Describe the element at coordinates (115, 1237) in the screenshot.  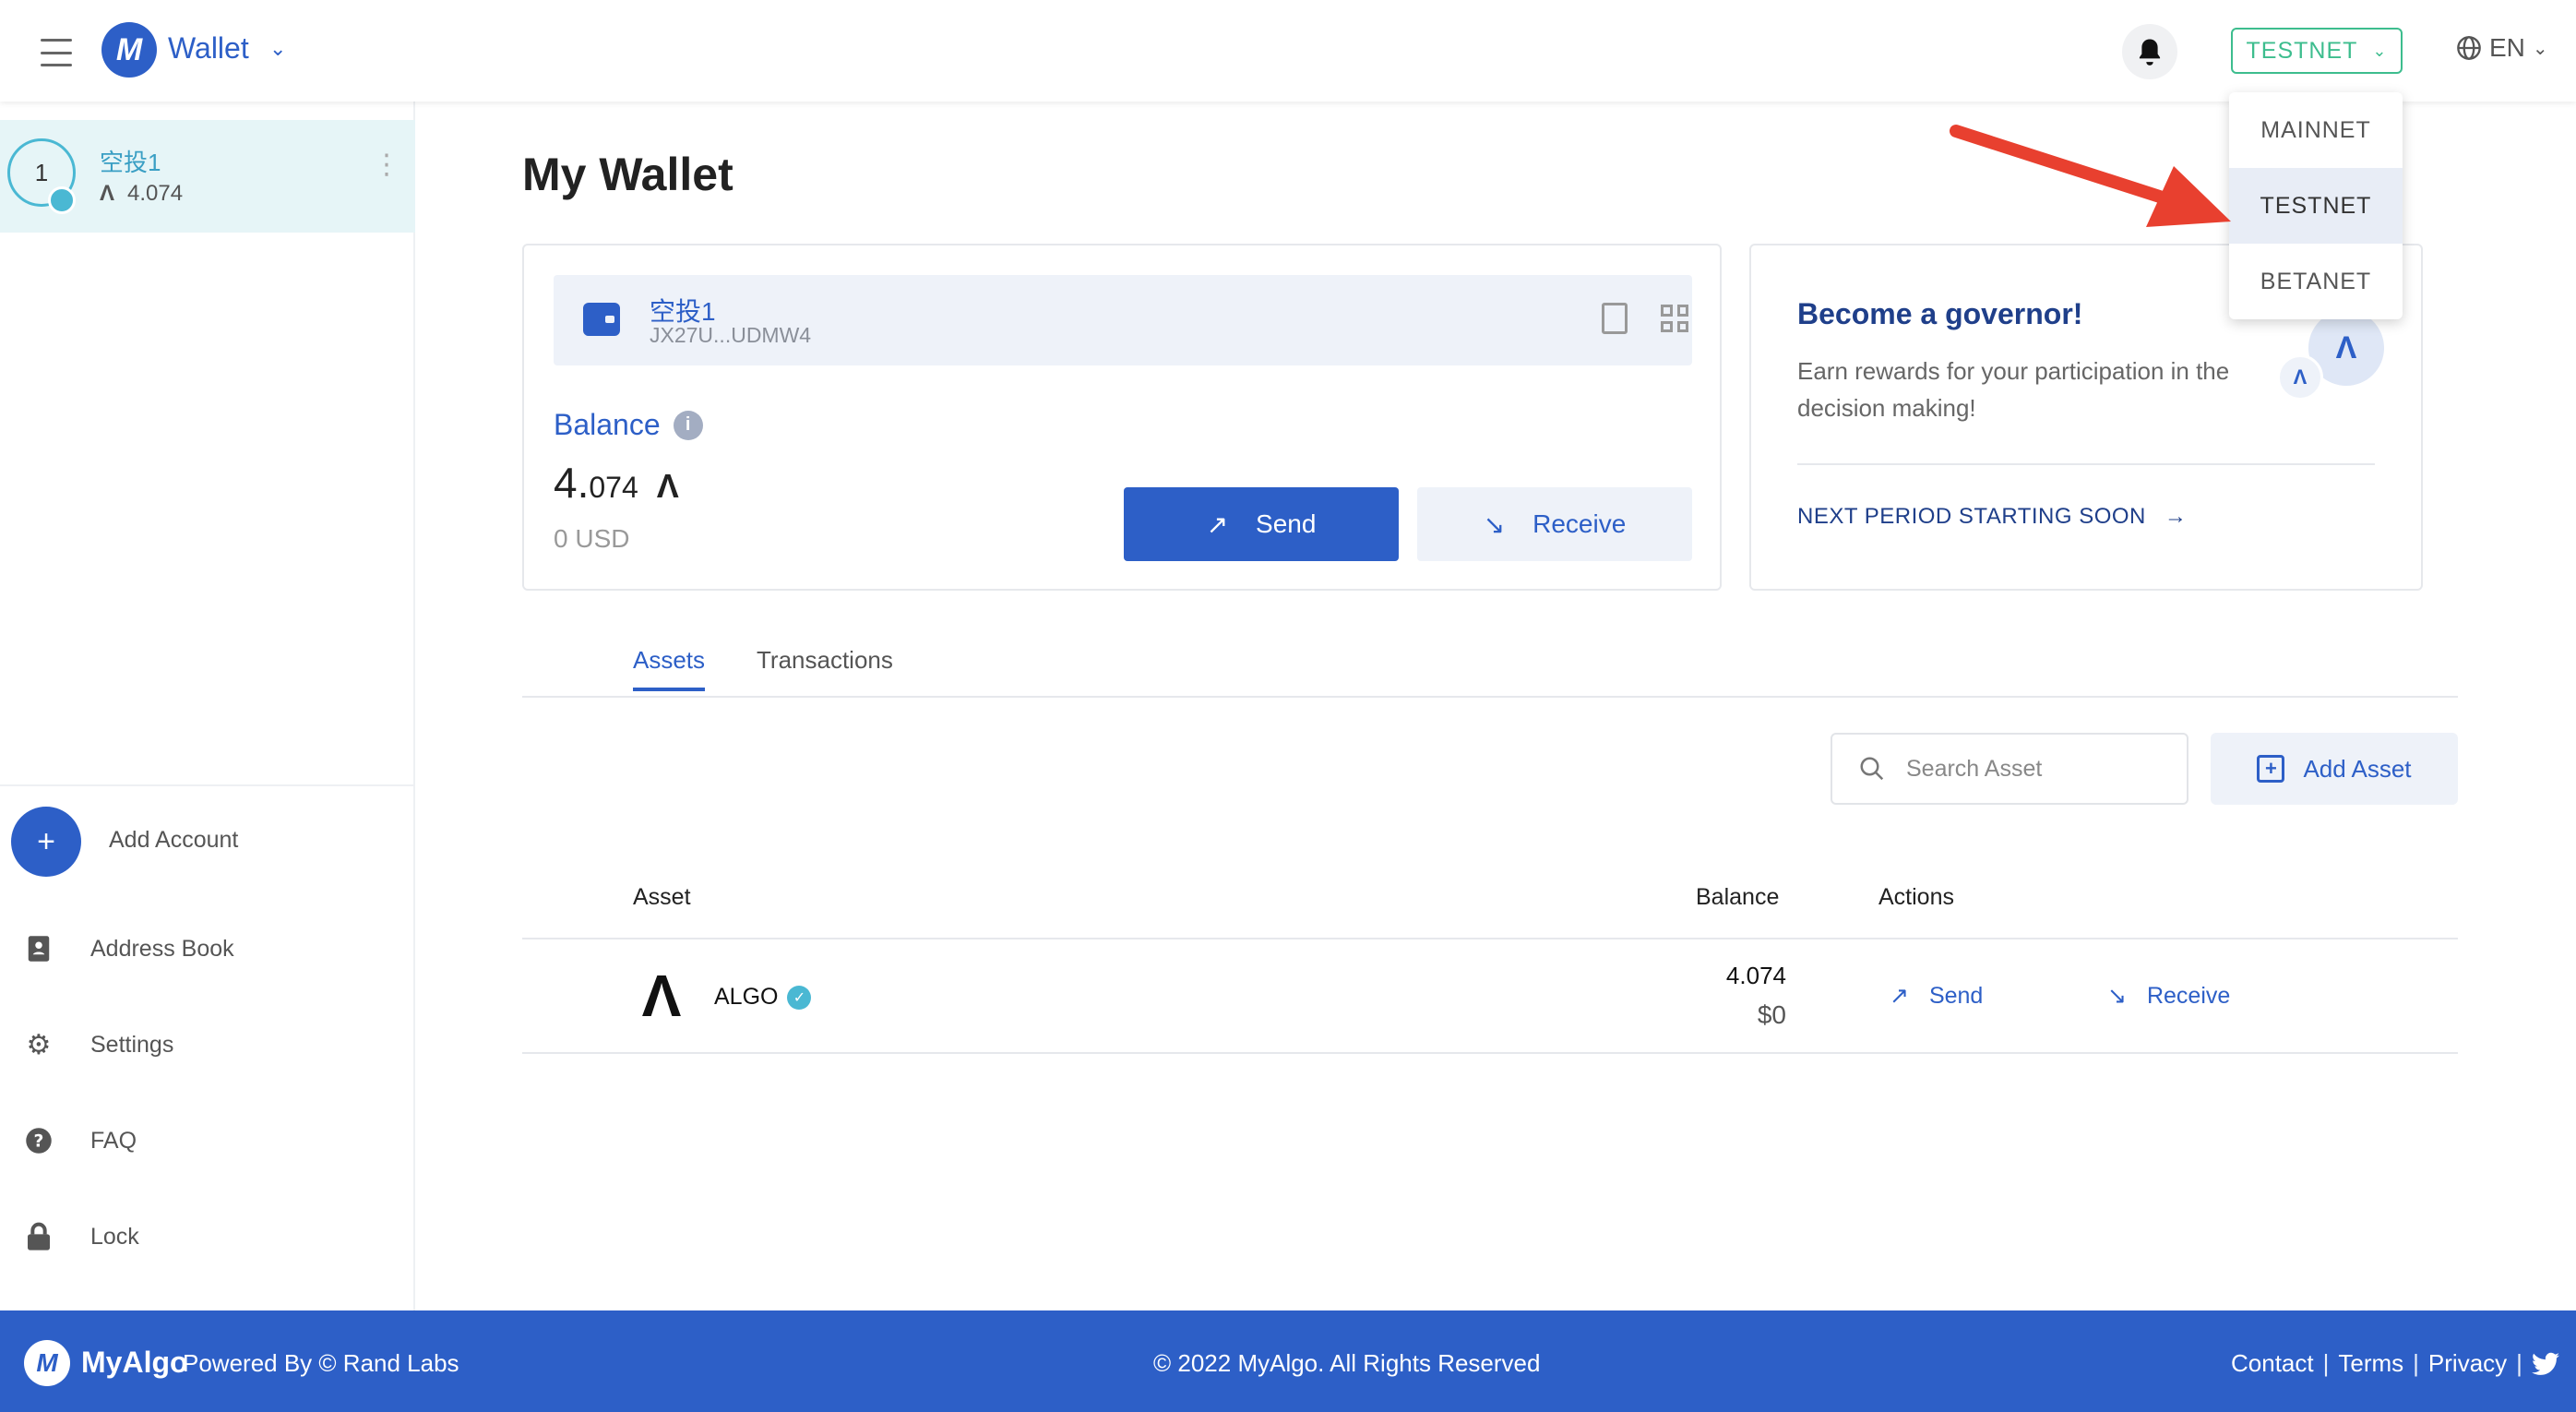
I see `sidebar-item-label: Lock` at that location.